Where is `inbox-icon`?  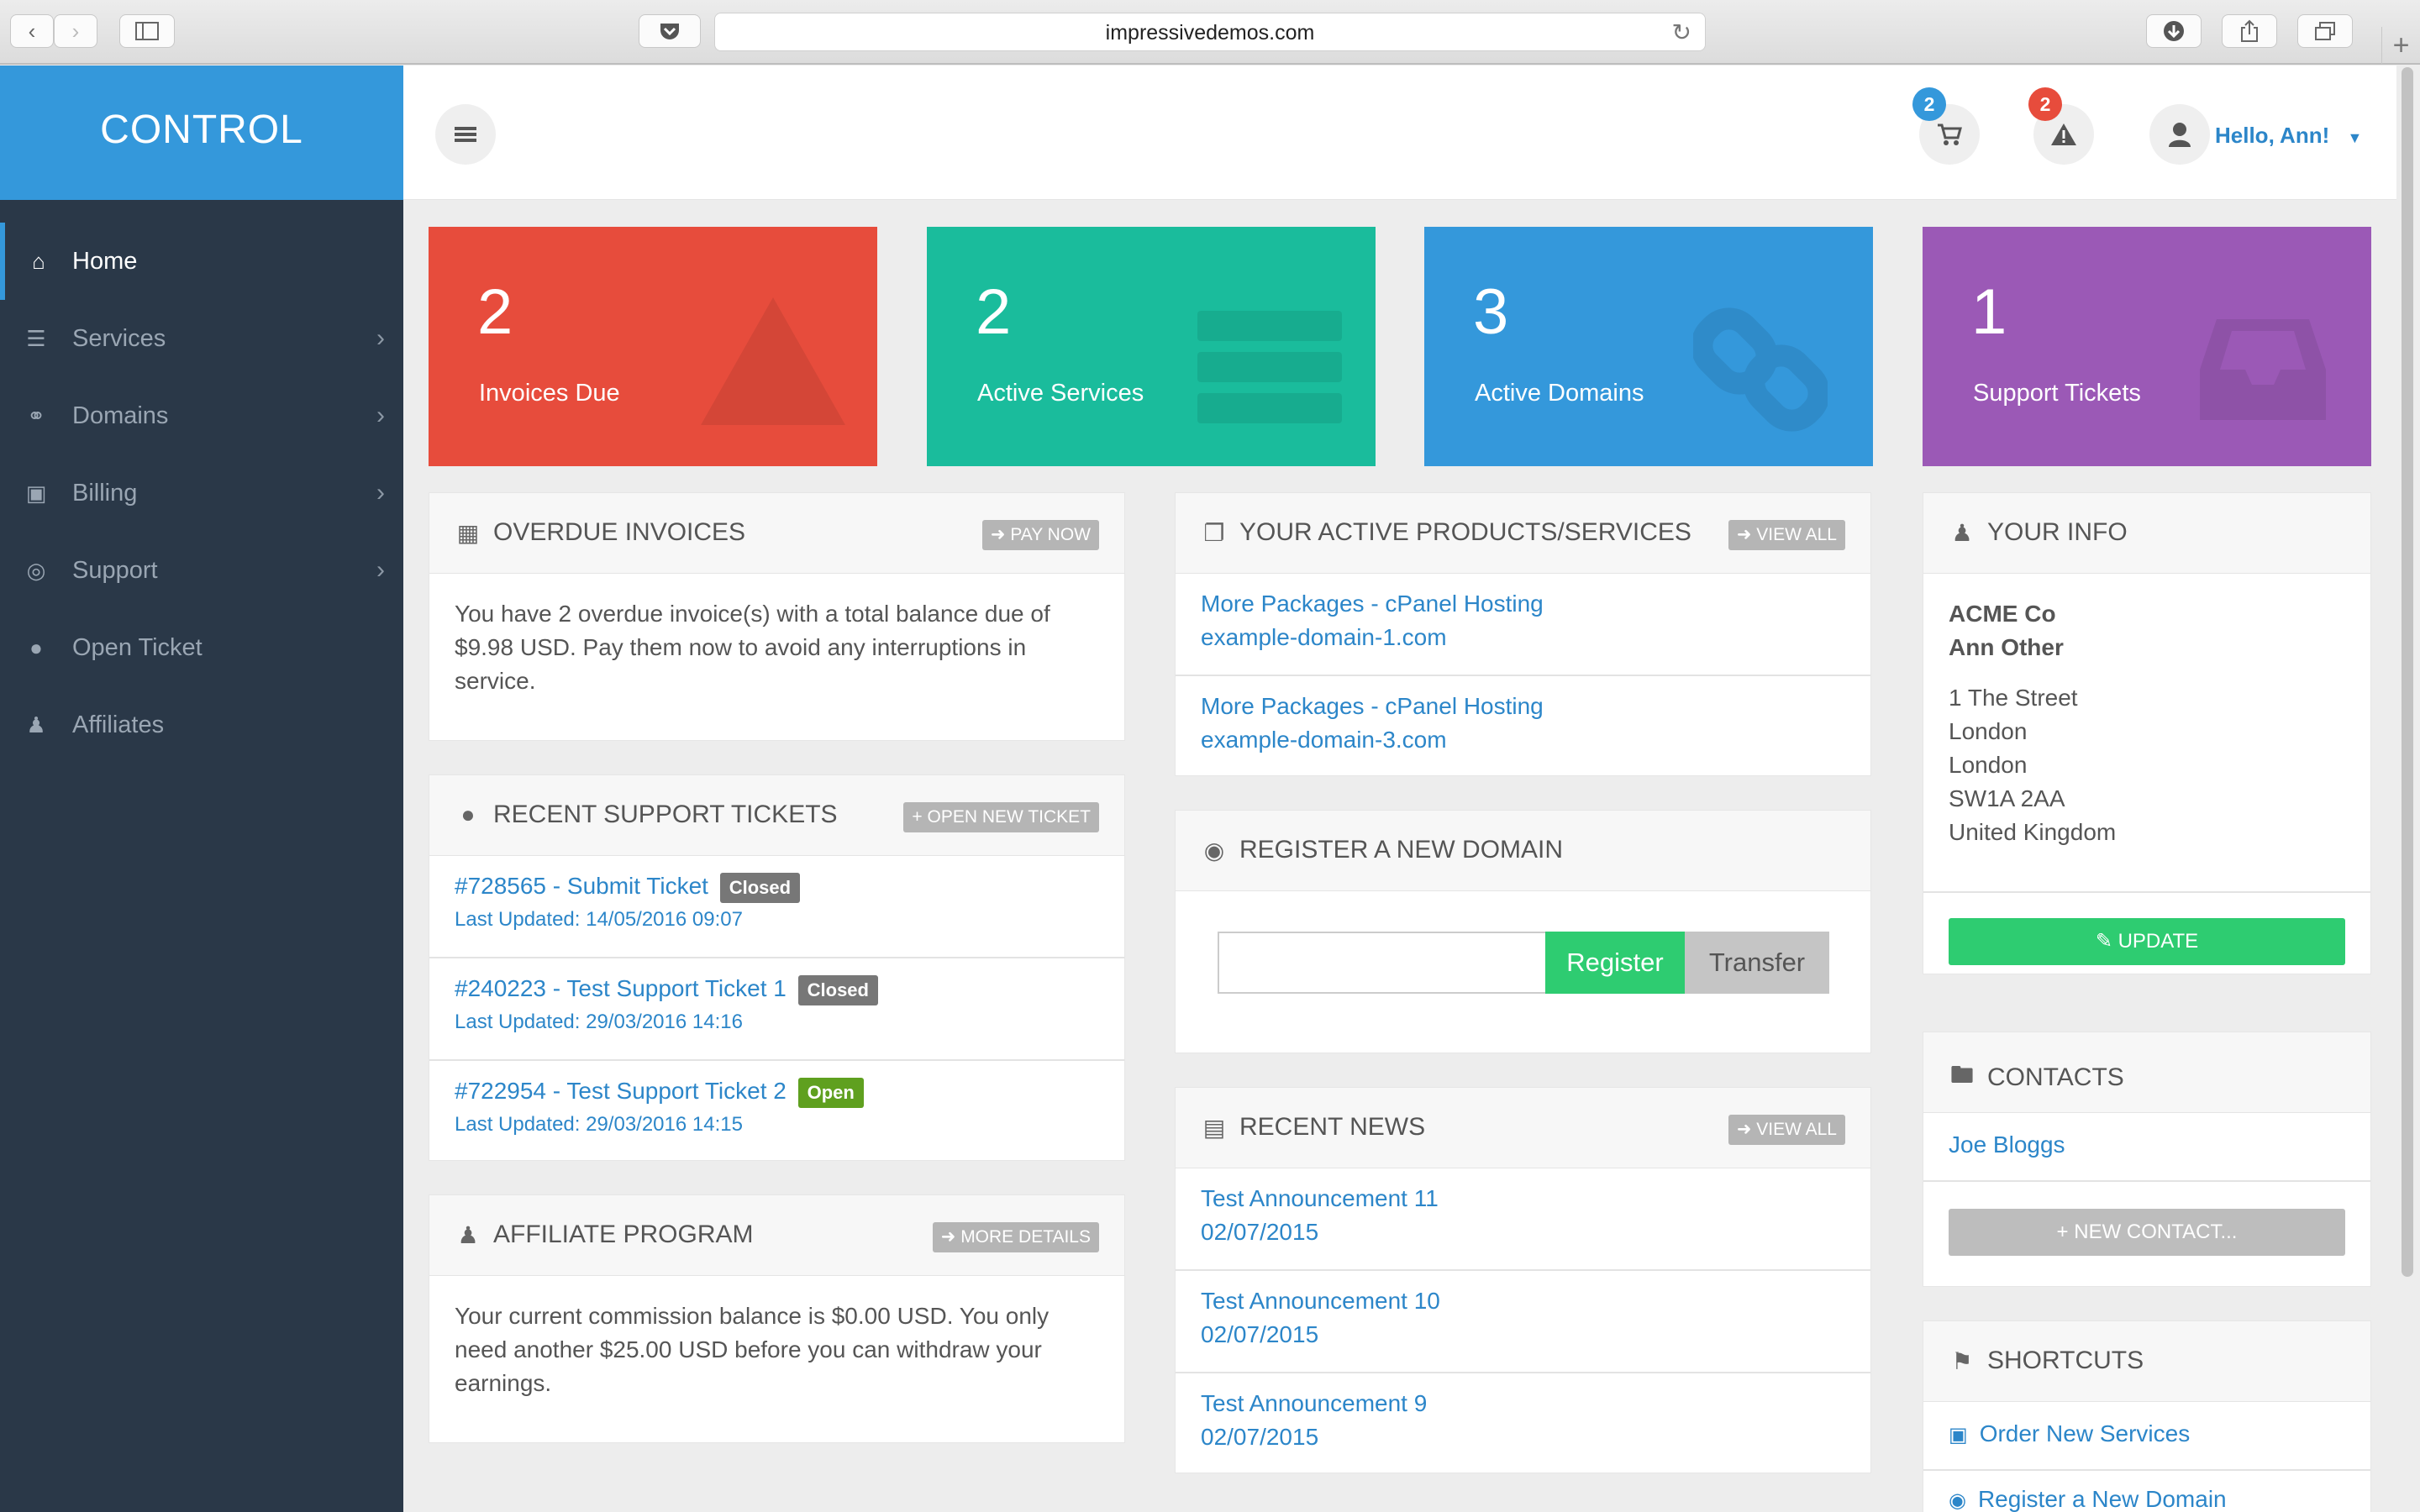
inbox-icon is located at coordinates (2263, 369).